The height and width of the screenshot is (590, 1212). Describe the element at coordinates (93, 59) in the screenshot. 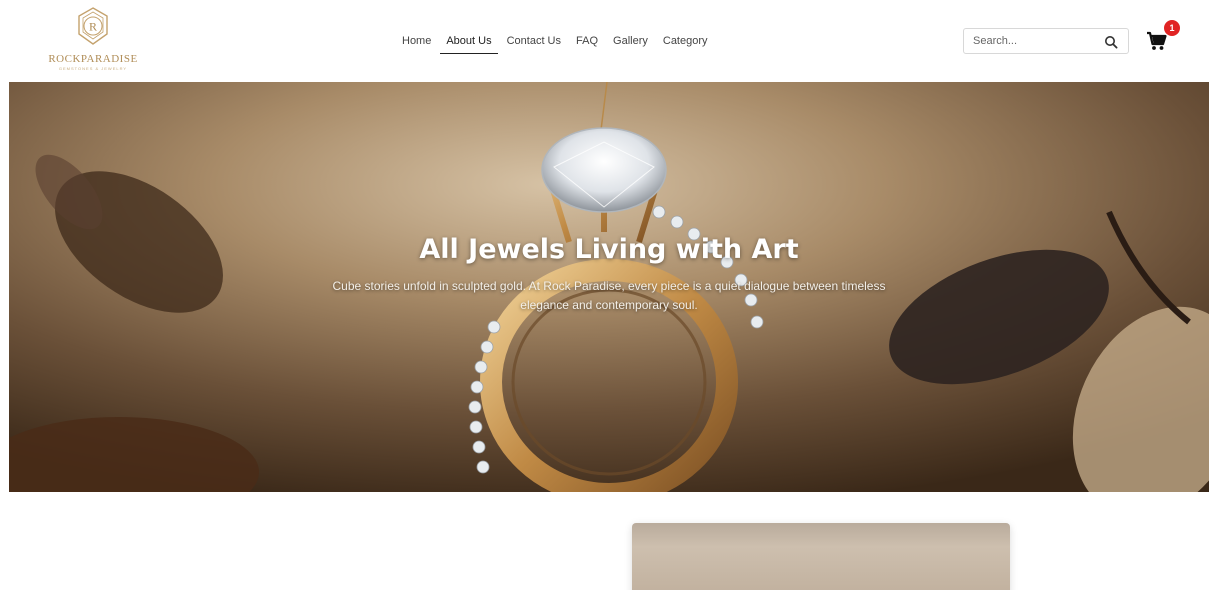

I see `brand-name: ROCKPARADISE` at that location.